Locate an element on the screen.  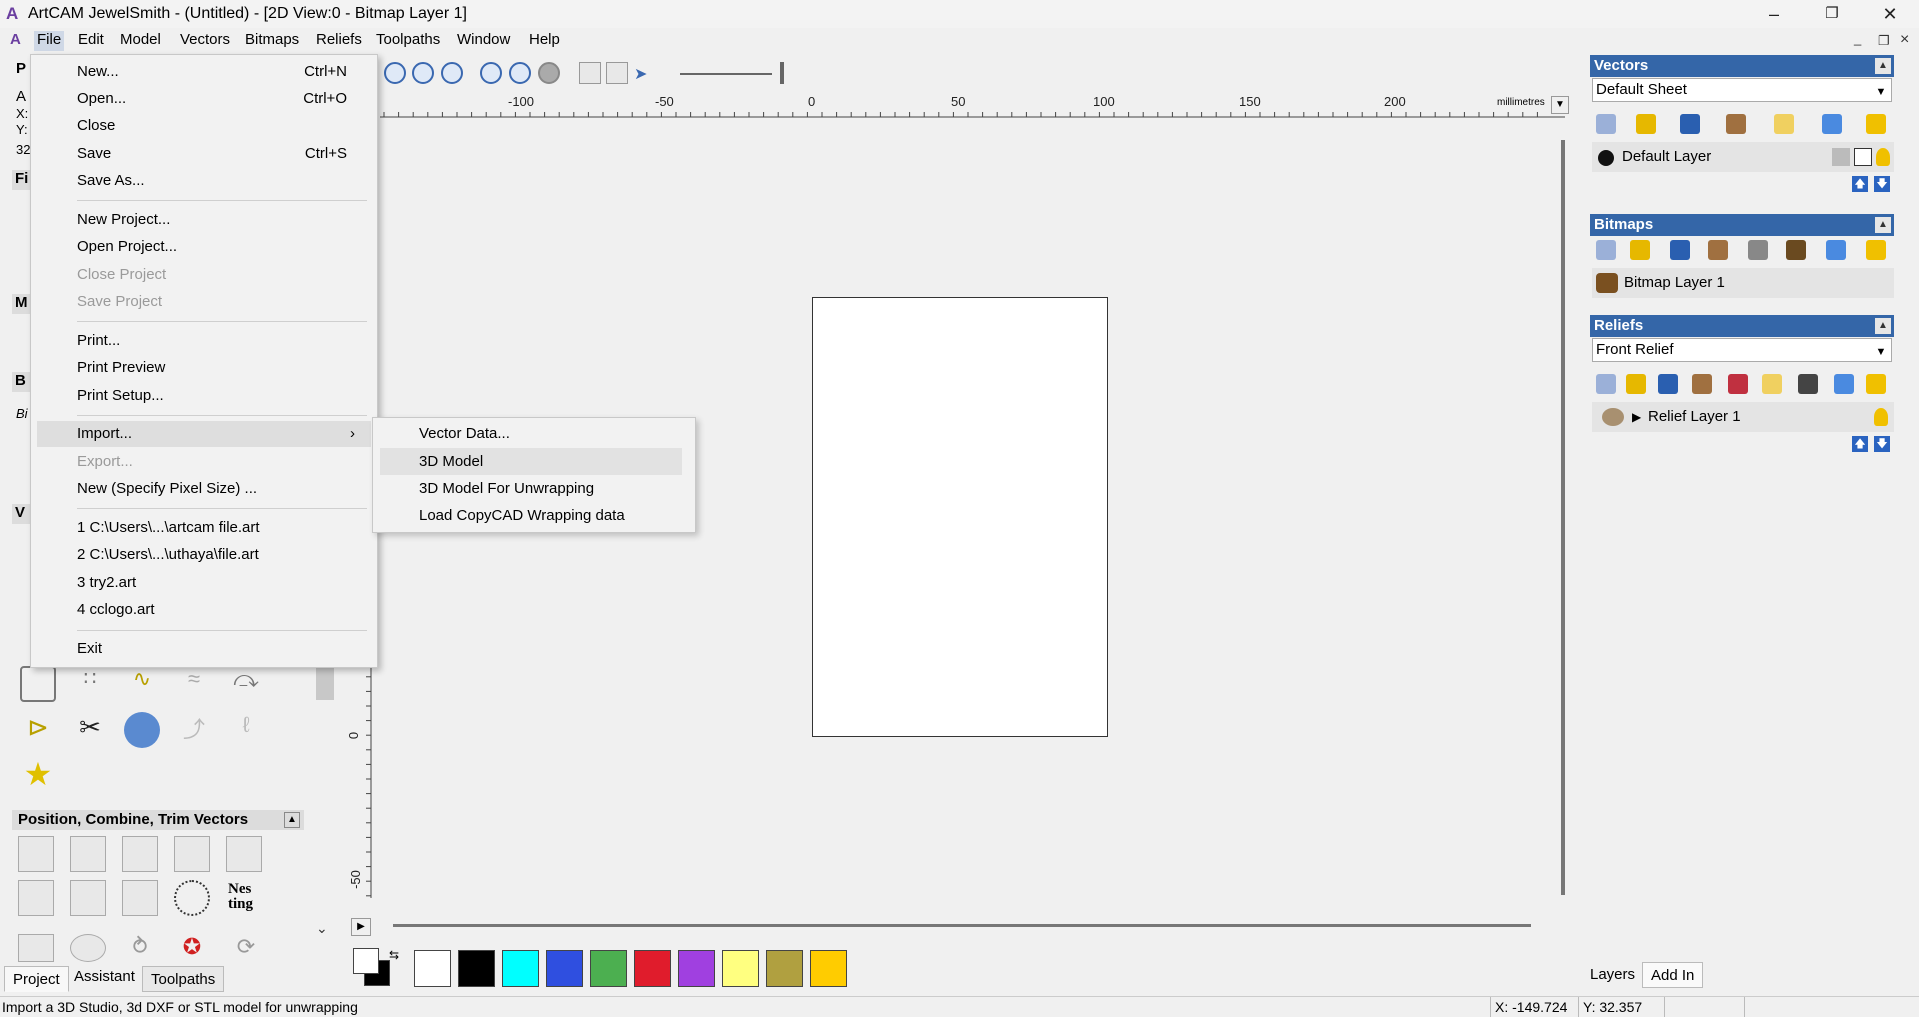
layer-bulb-icon is located at coordinates (1883, 157).